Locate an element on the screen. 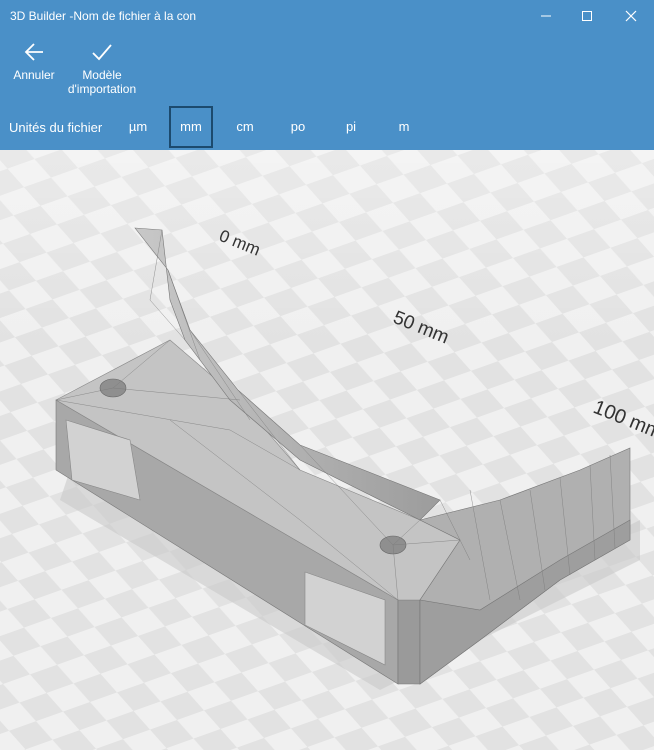 Image resolution: width=654 pixels, height=750 pixels. maximize-icon is located at coordinates (587, 16).